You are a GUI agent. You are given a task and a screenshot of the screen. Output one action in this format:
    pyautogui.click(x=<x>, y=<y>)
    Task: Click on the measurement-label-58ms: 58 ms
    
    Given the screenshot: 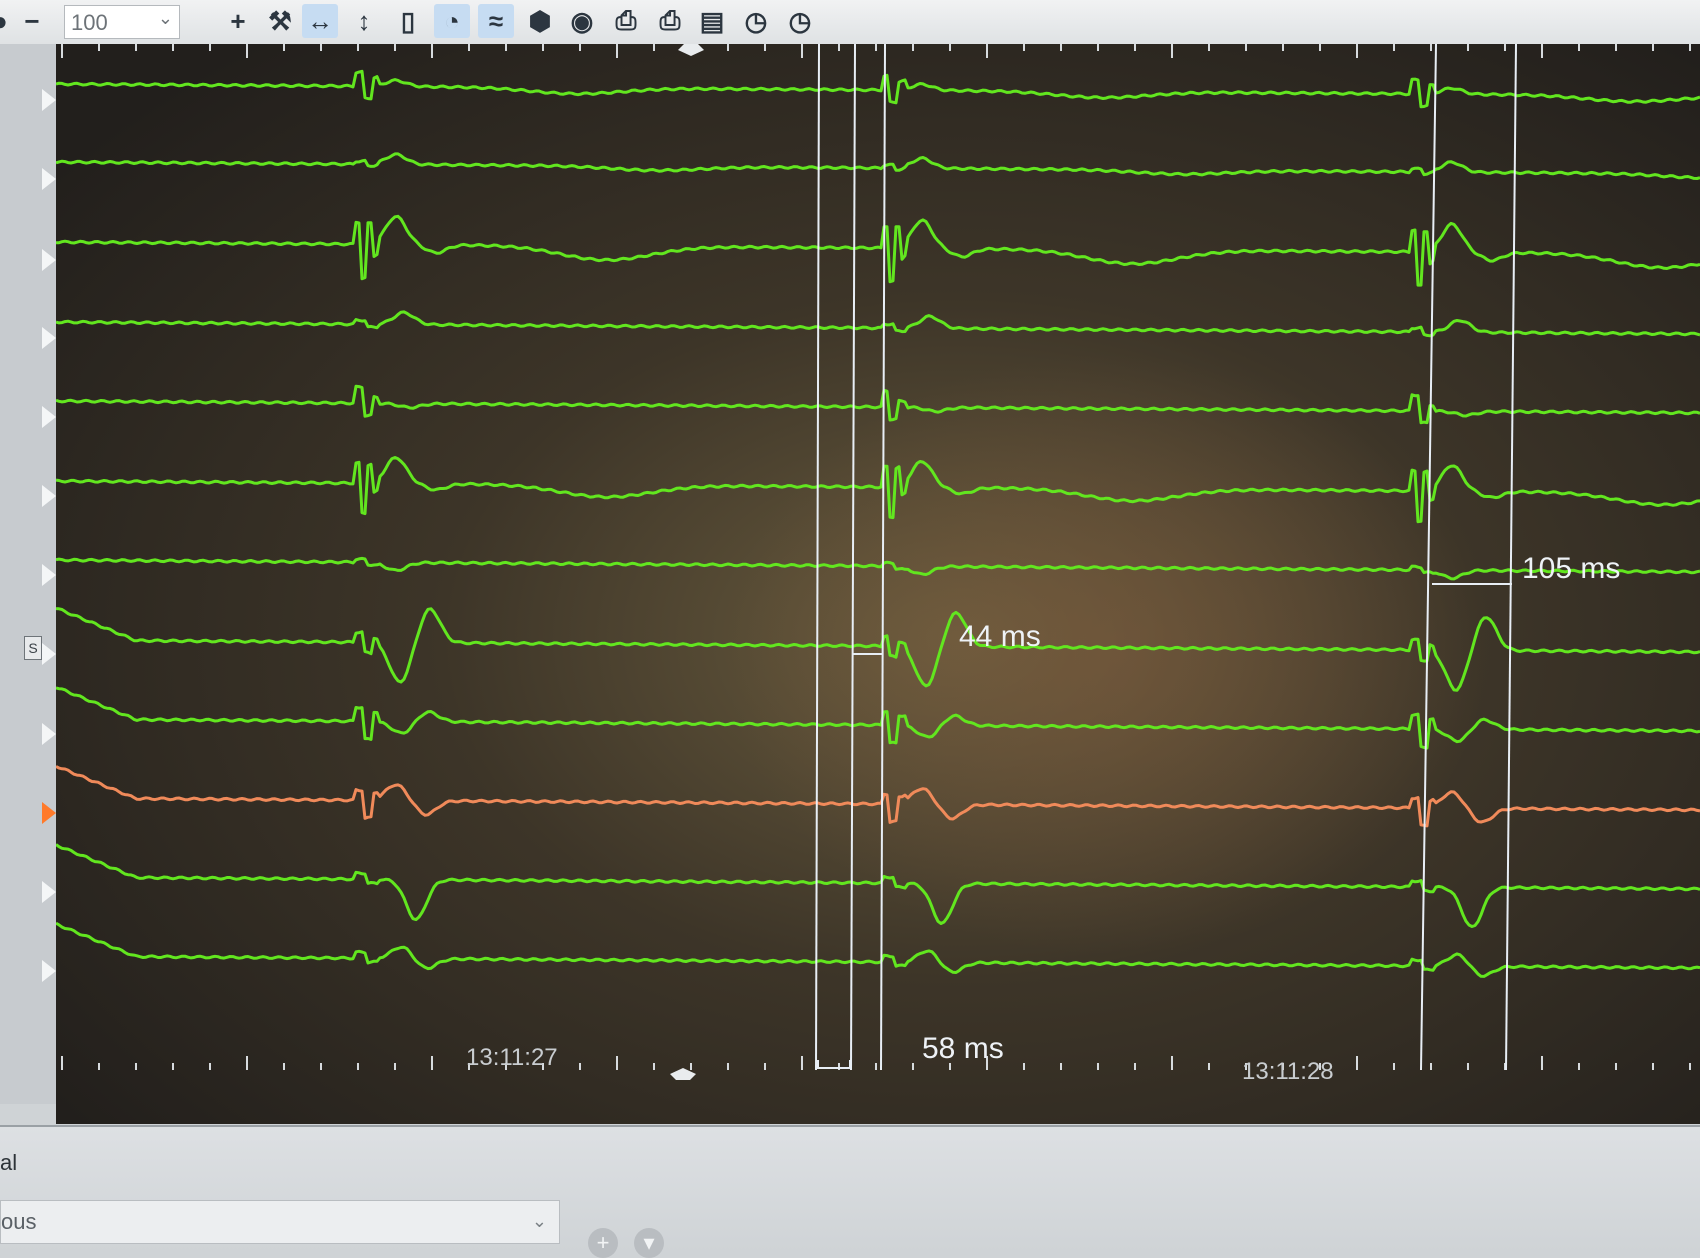 What is the action you would take?
    pyautogui.click(x=963, y=1048)
    